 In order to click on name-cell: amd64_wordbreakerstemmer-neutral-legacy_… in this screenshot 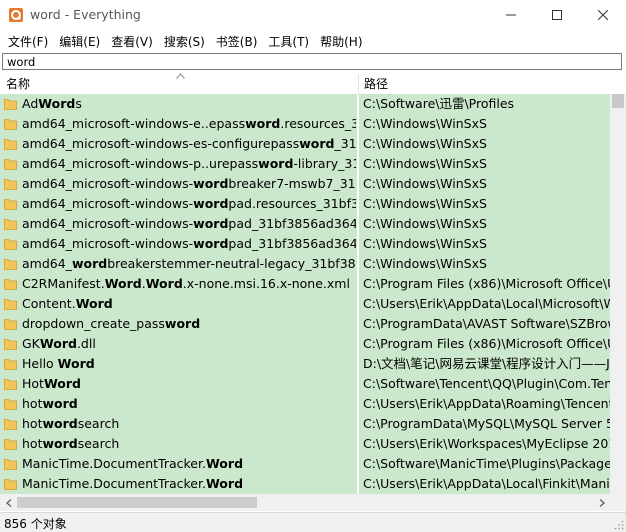, I will do `click(178, 264)`.